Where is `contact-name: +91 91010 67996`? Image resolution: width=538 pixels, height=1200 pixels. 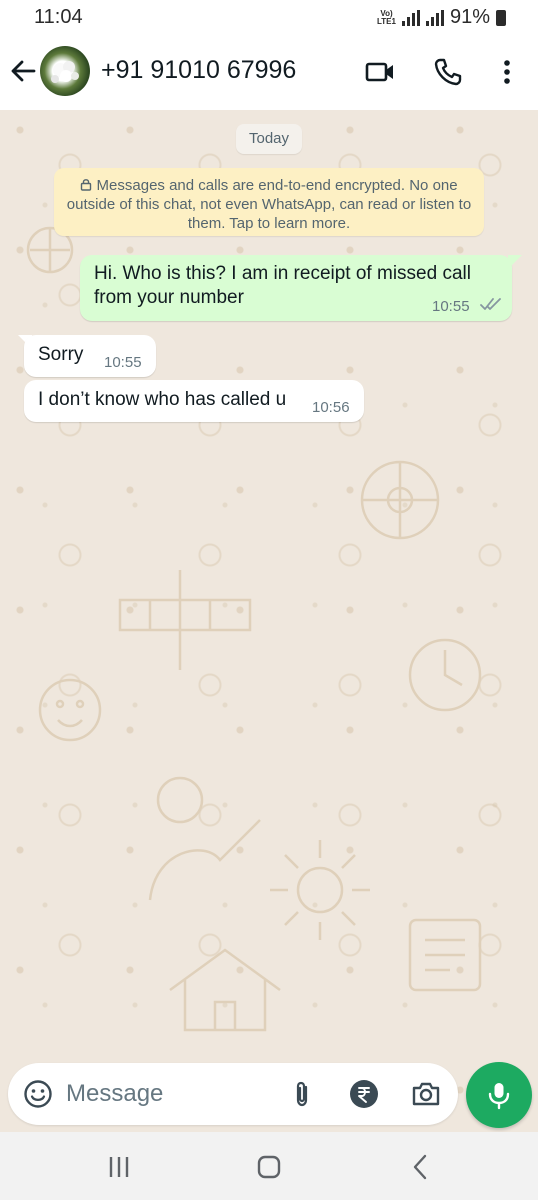
contact-name: +91 91010 67996 is located at coordinates (198, 70).